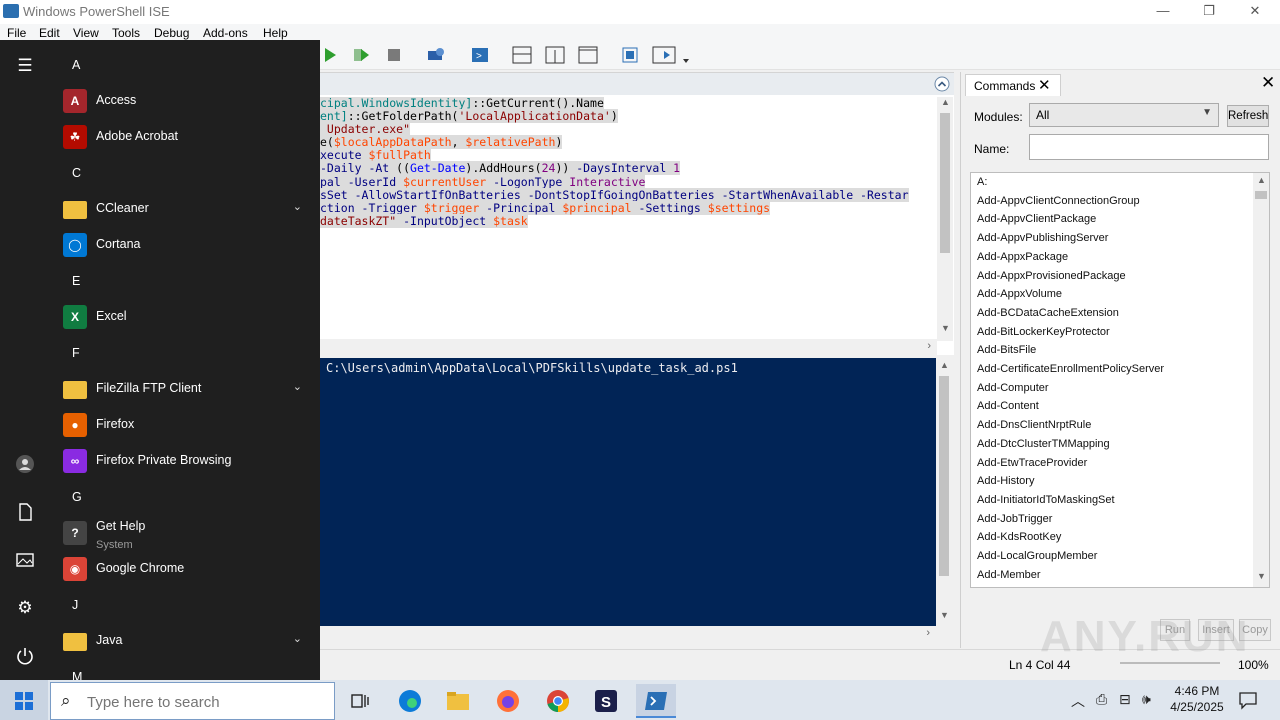  What do you see at coordinates (1019, 537) in the screenshot?
I see `command-list-item: Add-KdsRootKey` at bounding box center [1019, 537].